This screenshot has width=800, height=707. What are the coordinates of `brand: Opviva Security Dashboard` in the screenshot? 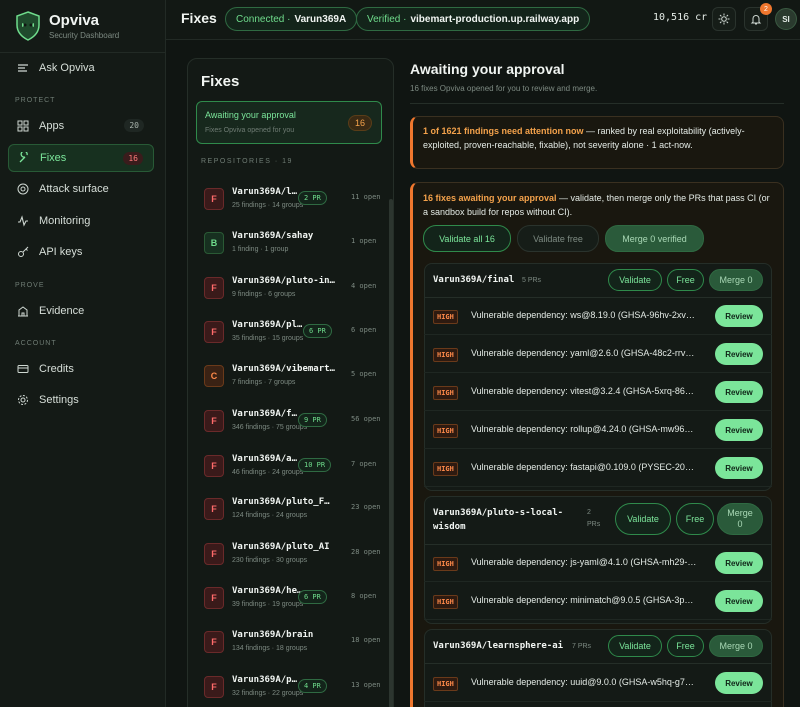 It's located at (67, 26).